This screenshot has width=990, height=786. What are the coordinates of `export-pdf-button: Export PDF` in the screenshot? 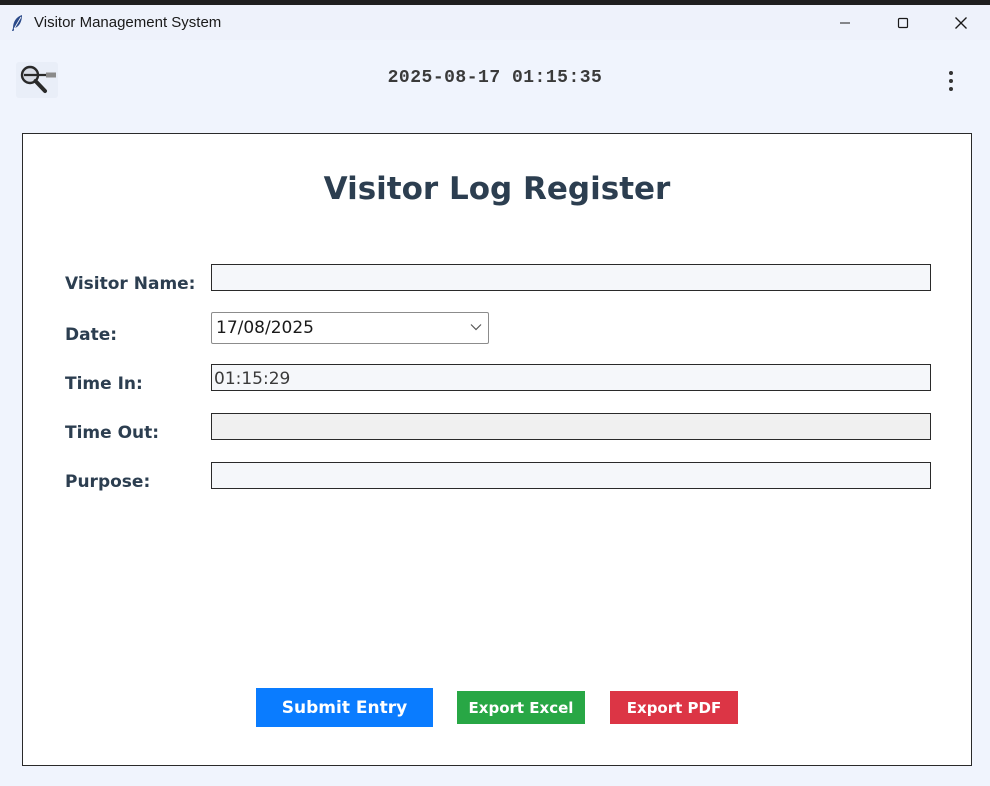 It's located at (674, 707).